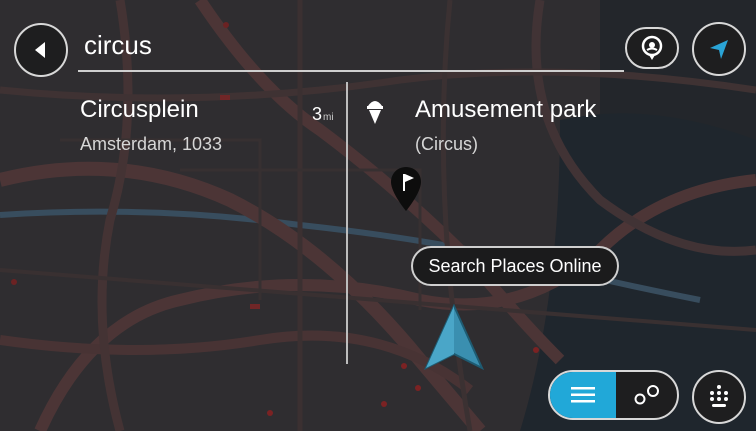 Image resolution: width=756 pixels, height=431 pixels. What do you see at coordinates (506, 109) in the screenshot?
I see `result-title: Amusement park` at bounding box center [506, 109].